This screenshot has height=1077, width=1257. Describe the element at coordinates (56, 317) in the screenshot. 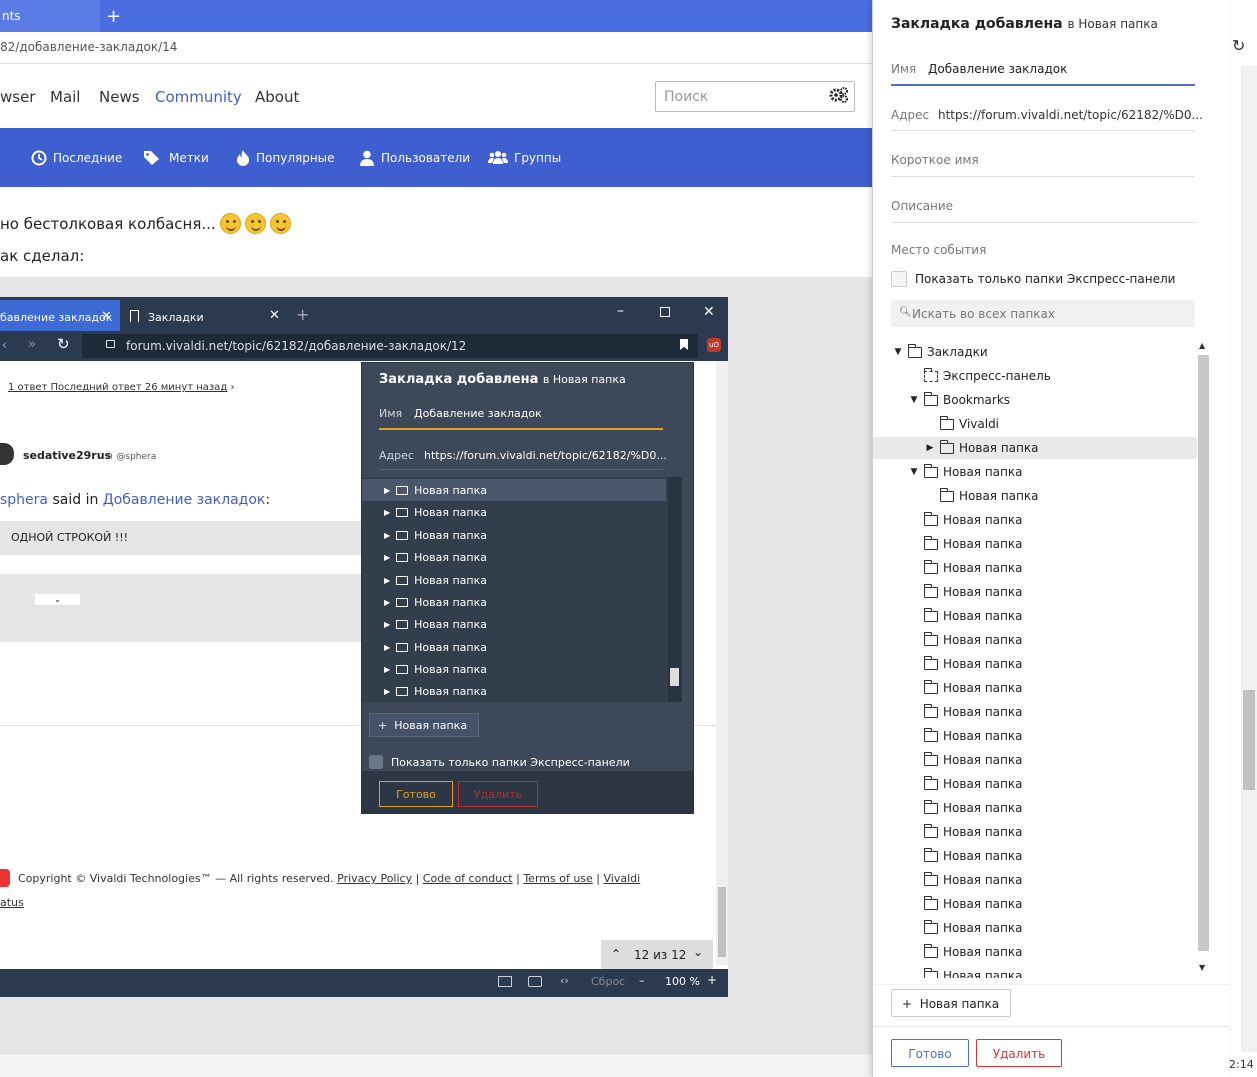

I see `inner-tab1-label: бавление закладок` at that location.